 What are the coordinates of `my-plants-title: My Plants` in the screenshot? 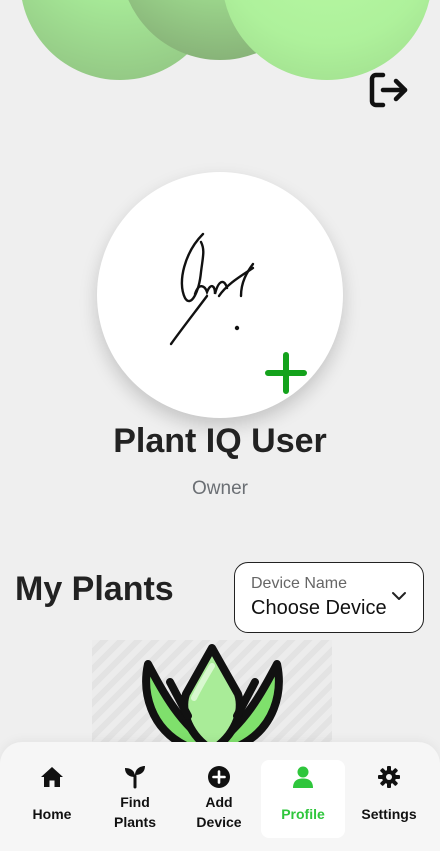 It's located at (94, 589).